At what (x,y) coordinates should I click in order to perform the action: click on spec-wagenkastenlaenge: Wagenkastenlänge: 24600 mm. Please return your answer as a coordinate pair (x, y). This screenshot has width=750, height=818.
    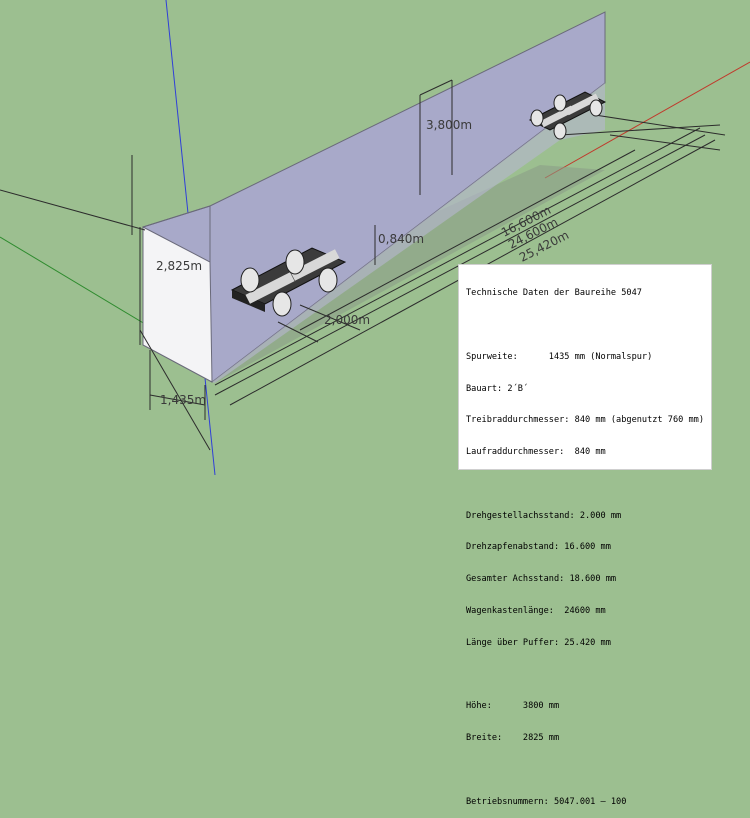
    Looking at the image, I should click on (536, 611).